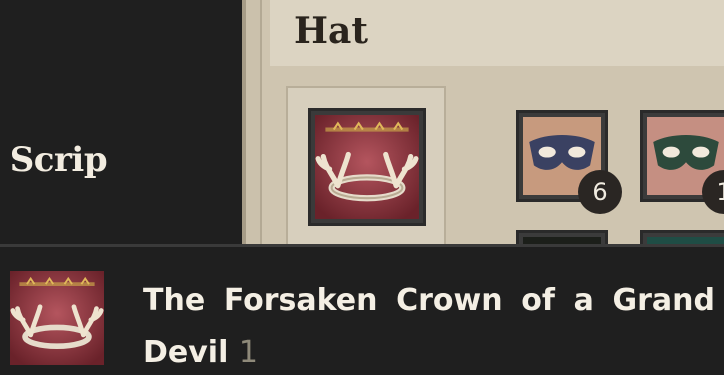 Image resolution: width=724 pixels, height=375 pixels. I want to click on selected-item-slot, so click(366, 166).